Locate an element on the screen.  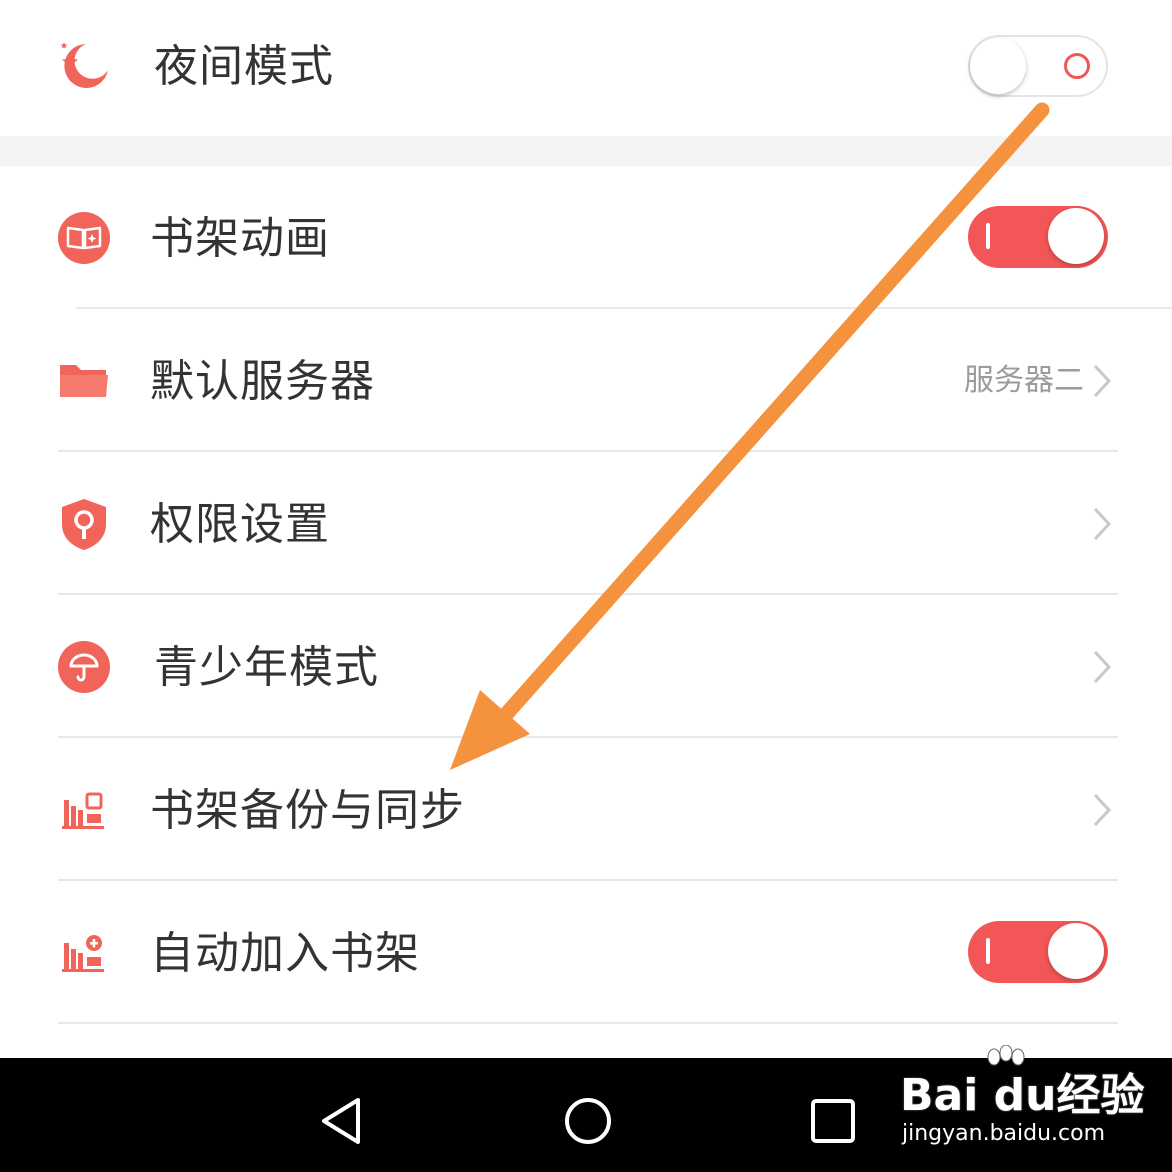
folder-icon is located at coordinates (84, 381).